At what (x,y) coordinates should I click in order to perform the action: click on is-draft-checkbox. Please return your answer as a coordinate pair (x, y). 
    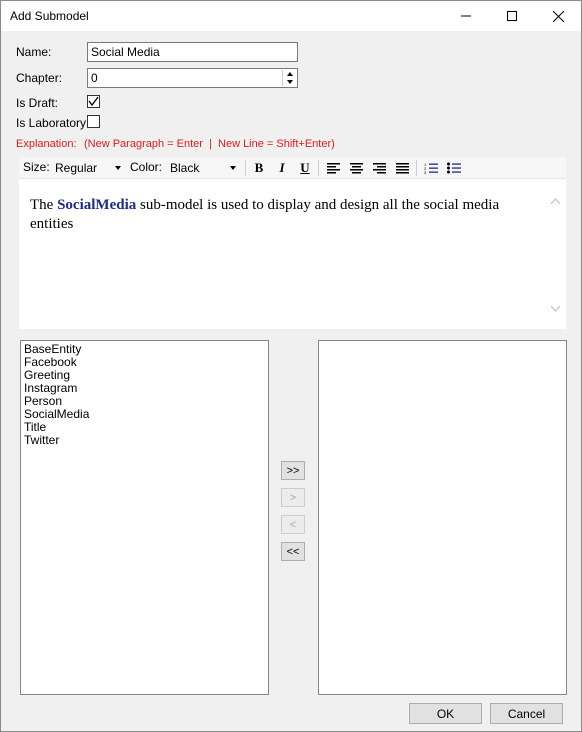
    Looking at the image, I should click on (93, 101).